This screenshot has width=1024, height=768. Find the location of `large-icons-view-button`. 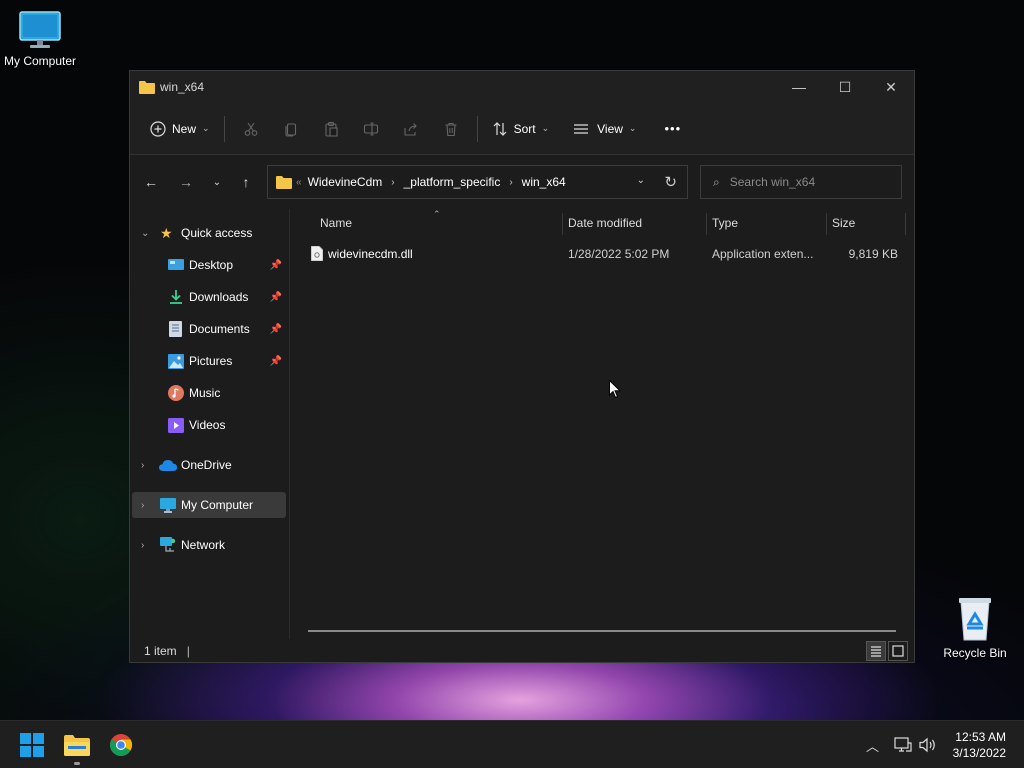

large-icons-view-button is located at coordinates (898, 651).